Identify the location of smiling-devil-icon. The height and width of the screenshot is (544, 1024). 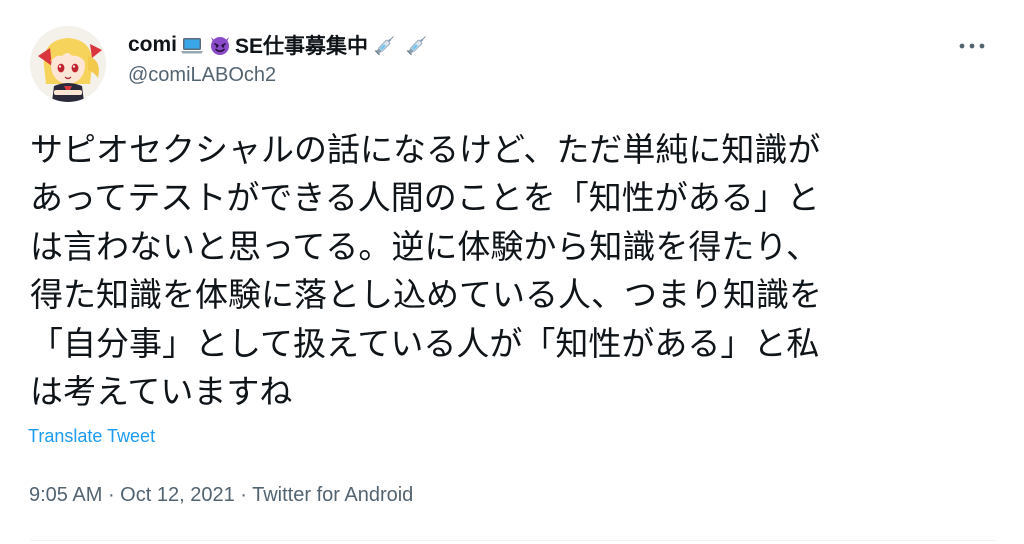
(220, 45).